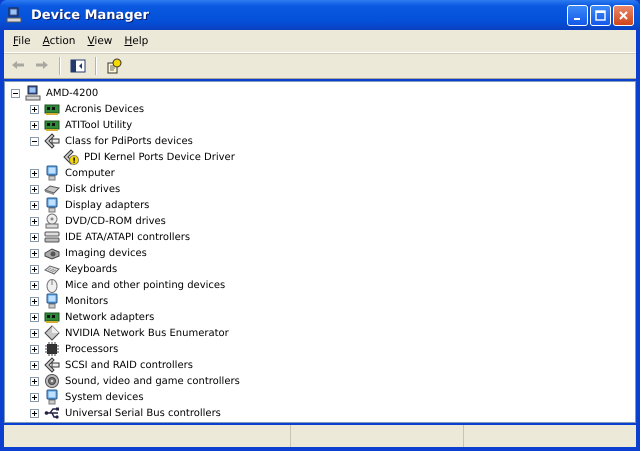  What do you see at coordinates (99, 41) in the screenshot?
I see `menu-item: View` at bounding box center [99, 41].